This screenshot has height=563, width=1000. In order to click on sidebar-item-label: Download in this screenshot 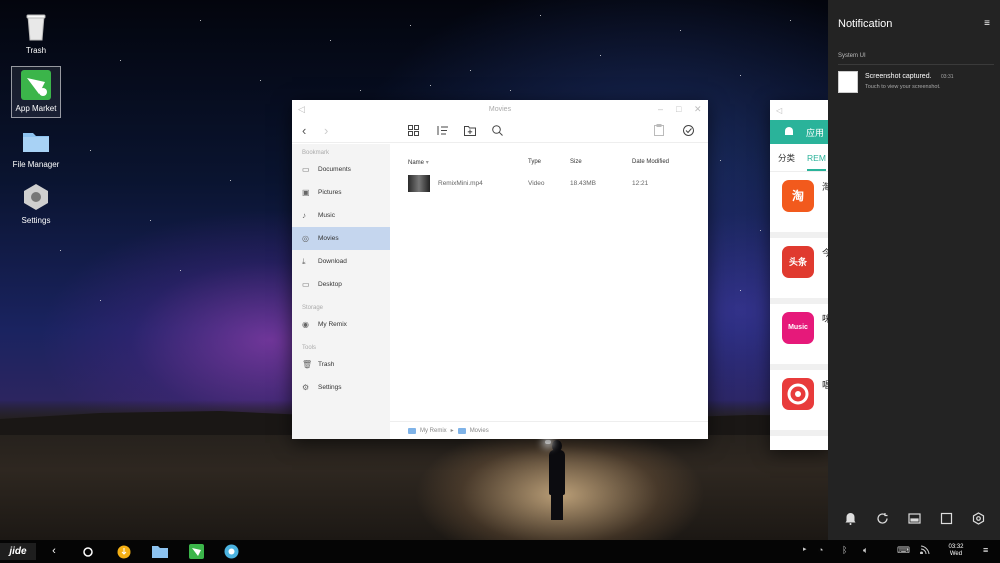, I will do `click(332, 261)`.